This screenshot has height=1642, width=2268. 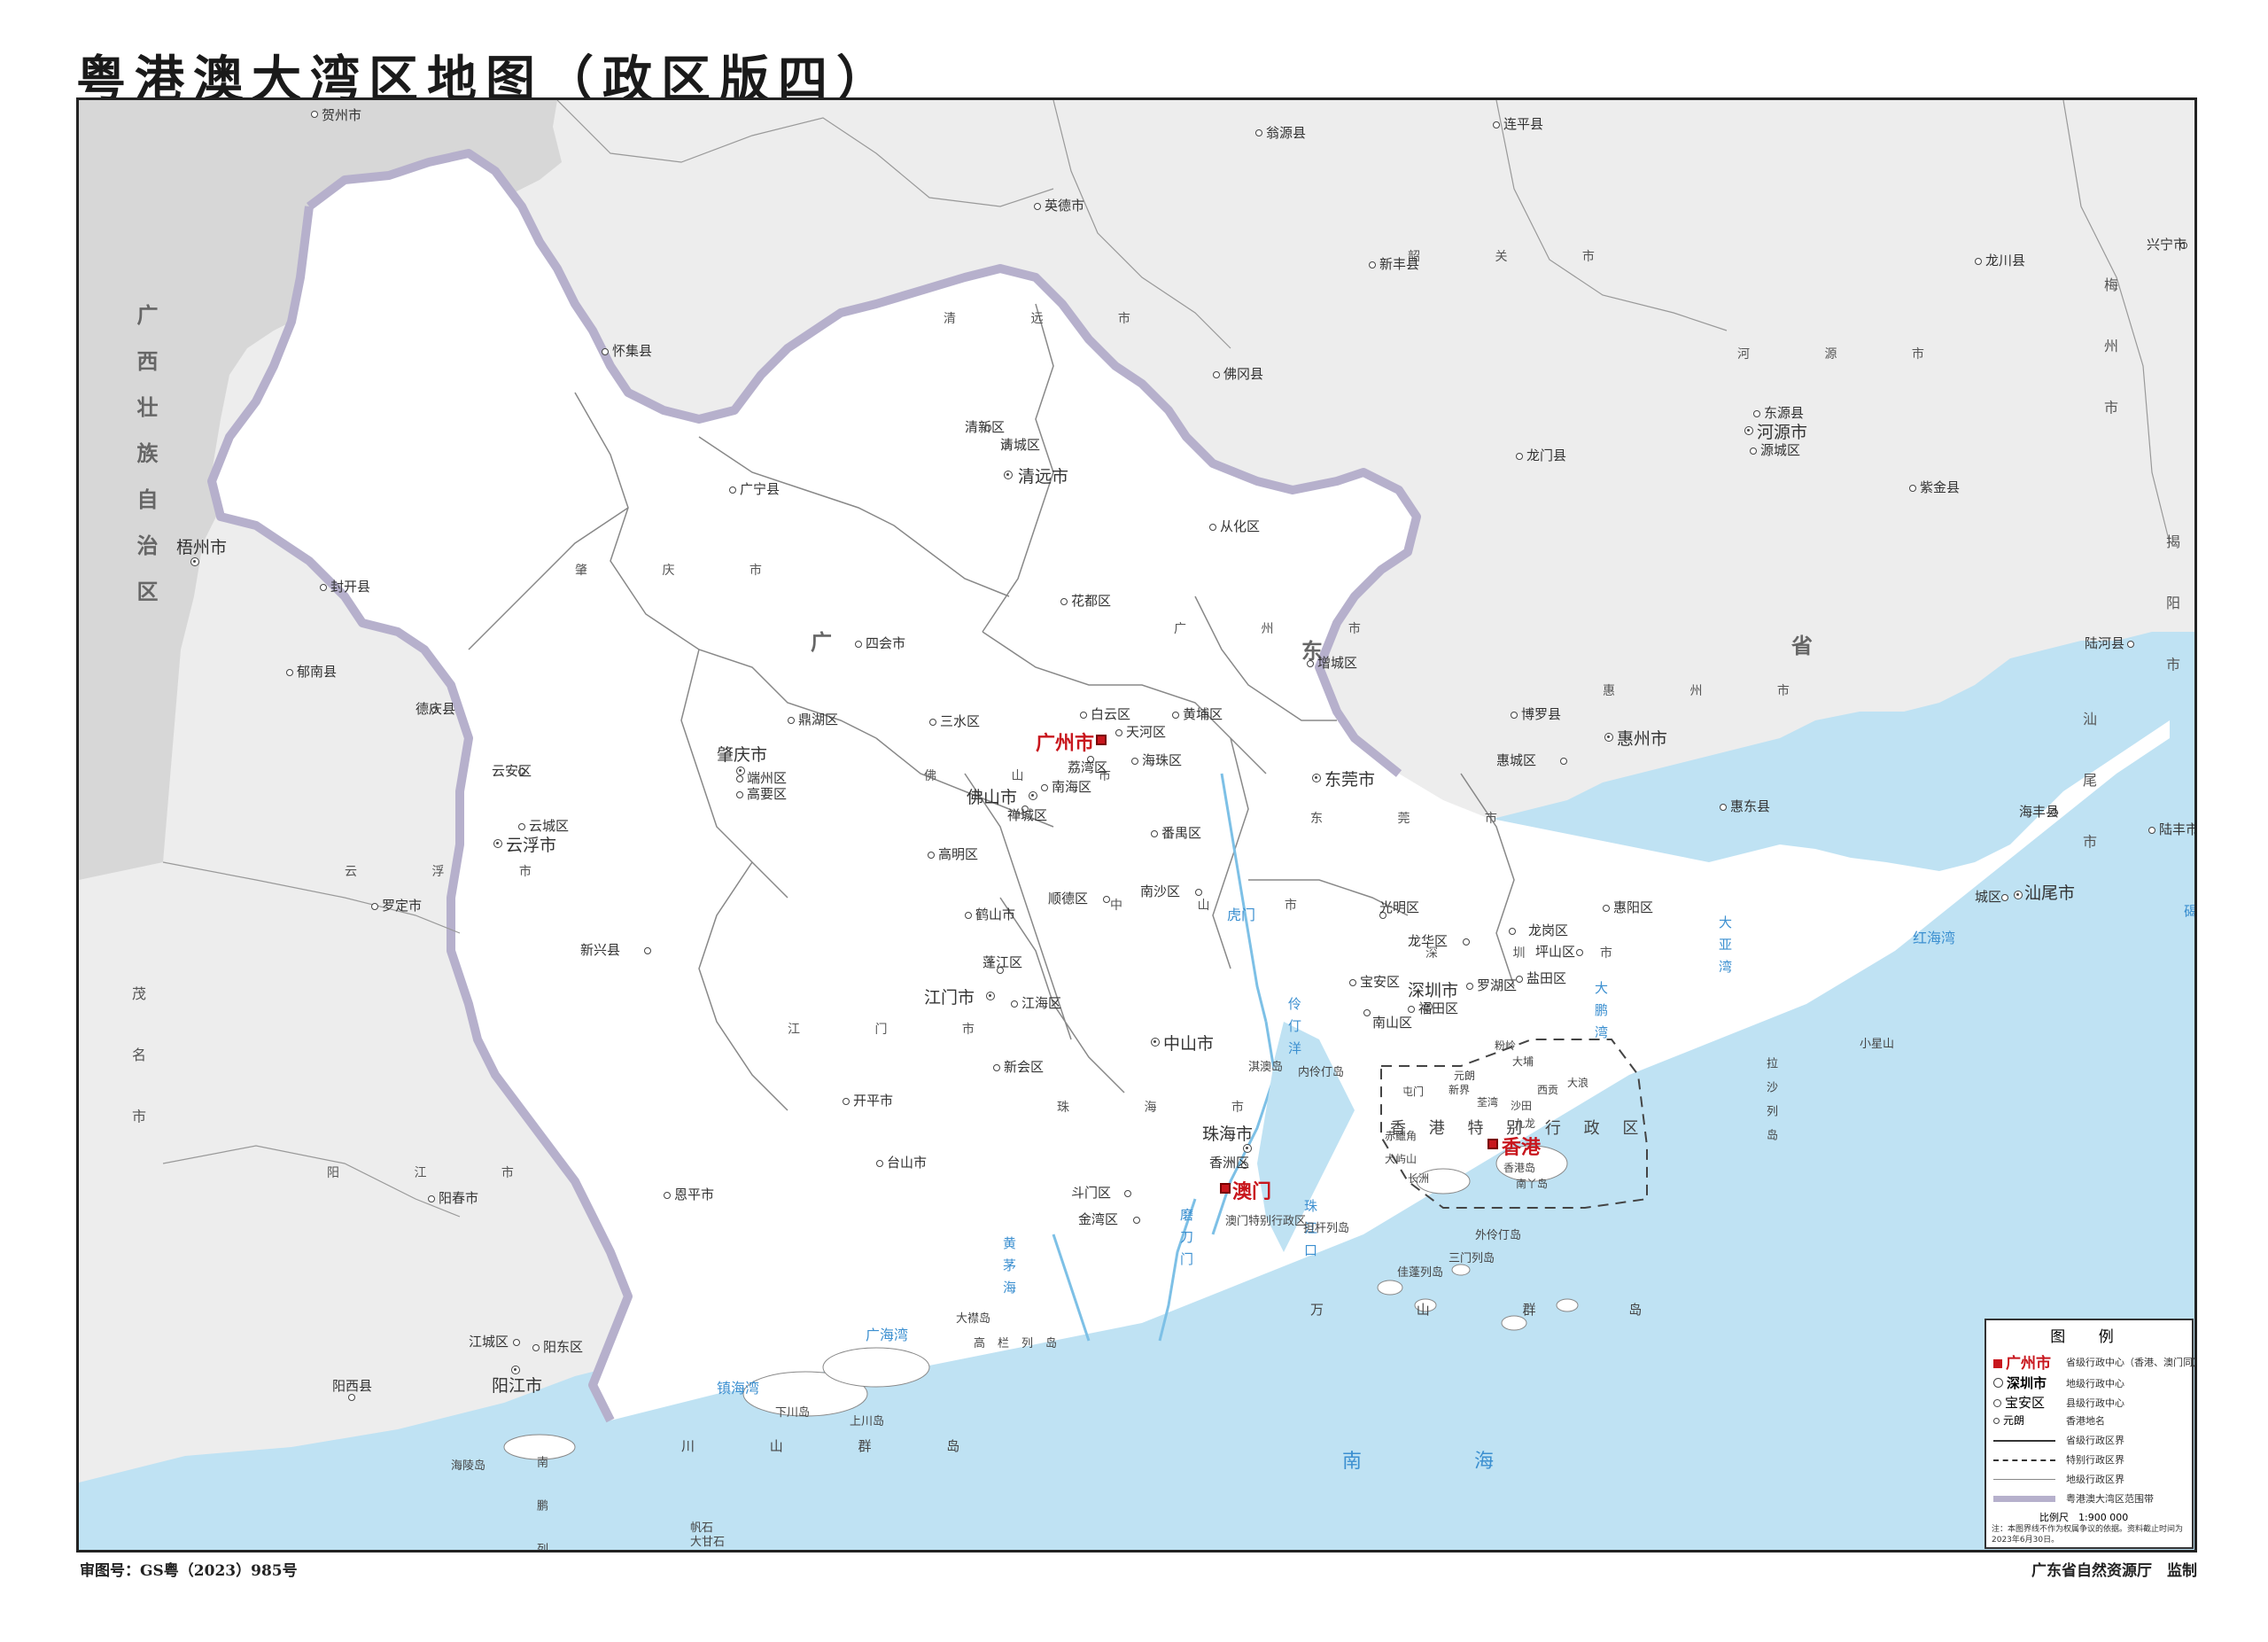 I want to click on county-luoding: 罗定市, so click(x=402, y=906).